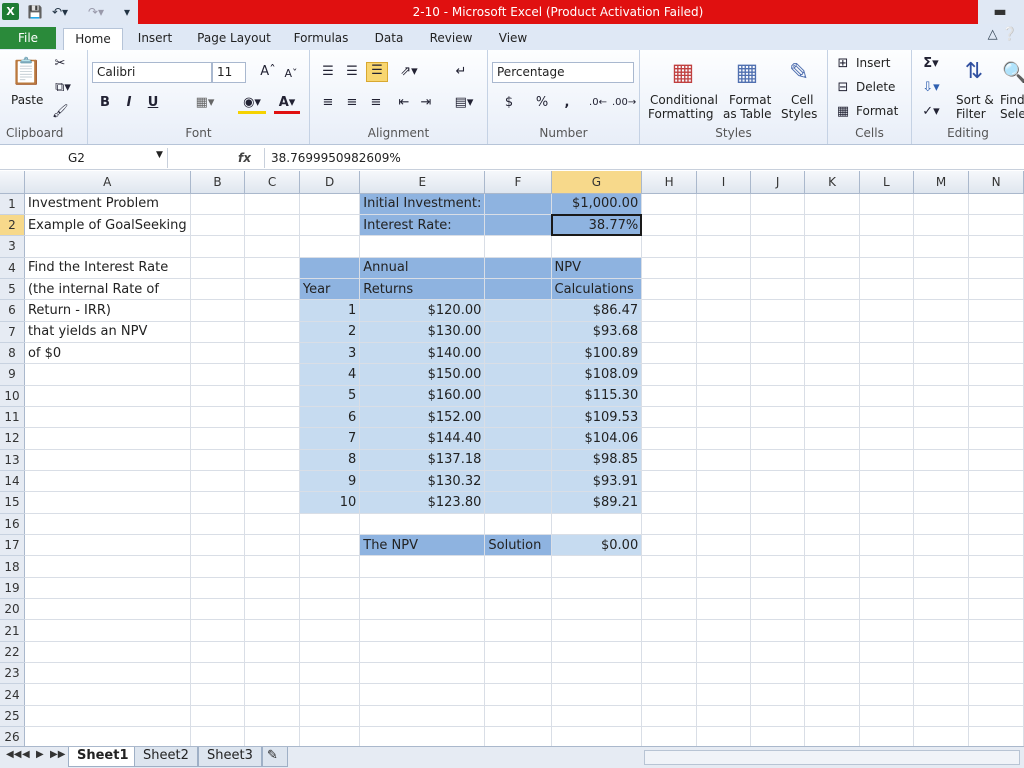 Image resolution: width=1024 pixels, height=768 pixels. What do you see at coordinates (941, 588) in the screenshot?
I see `cell-m19` at bounding box center [941, 588].